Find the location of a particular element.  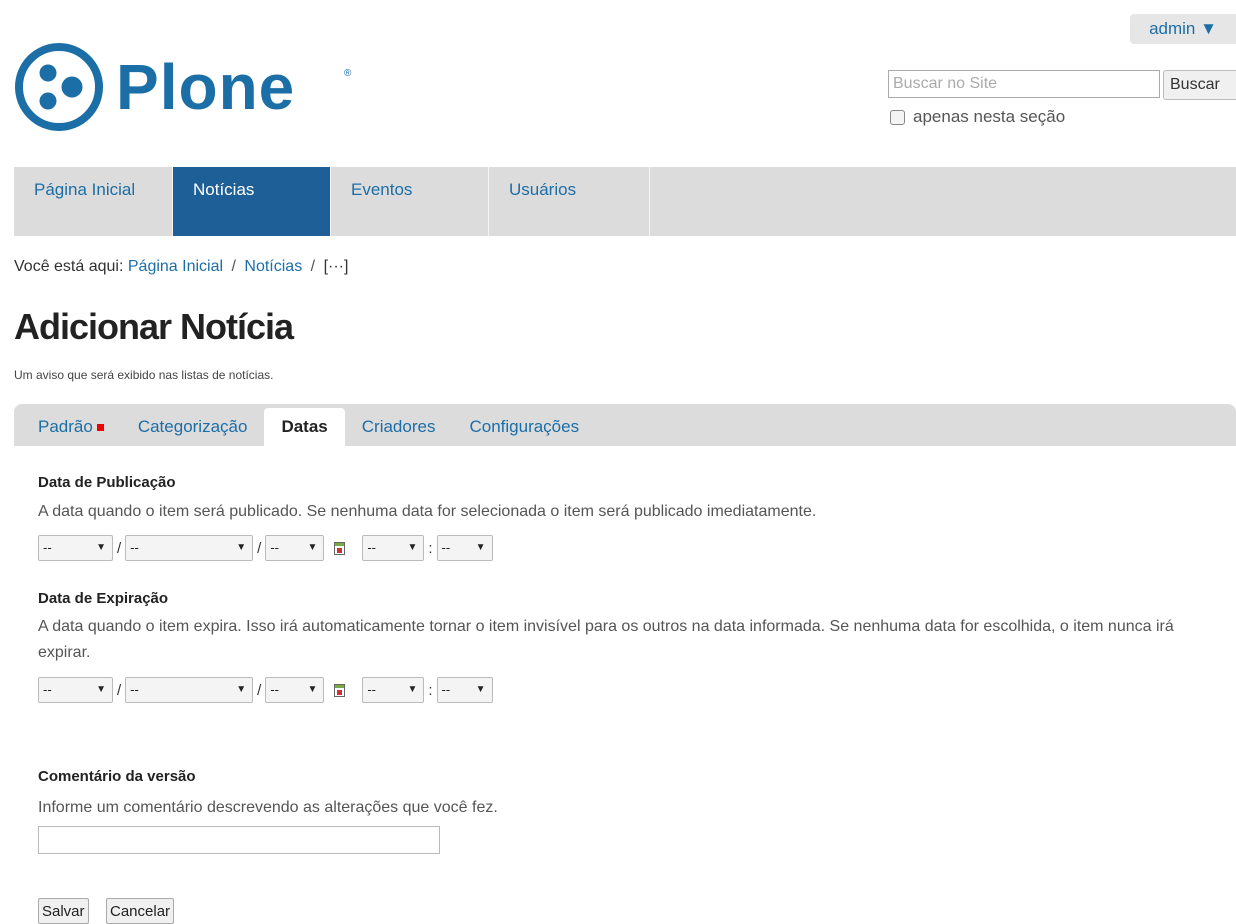

search-button: Buscar is located at coordinates (1199, 85).